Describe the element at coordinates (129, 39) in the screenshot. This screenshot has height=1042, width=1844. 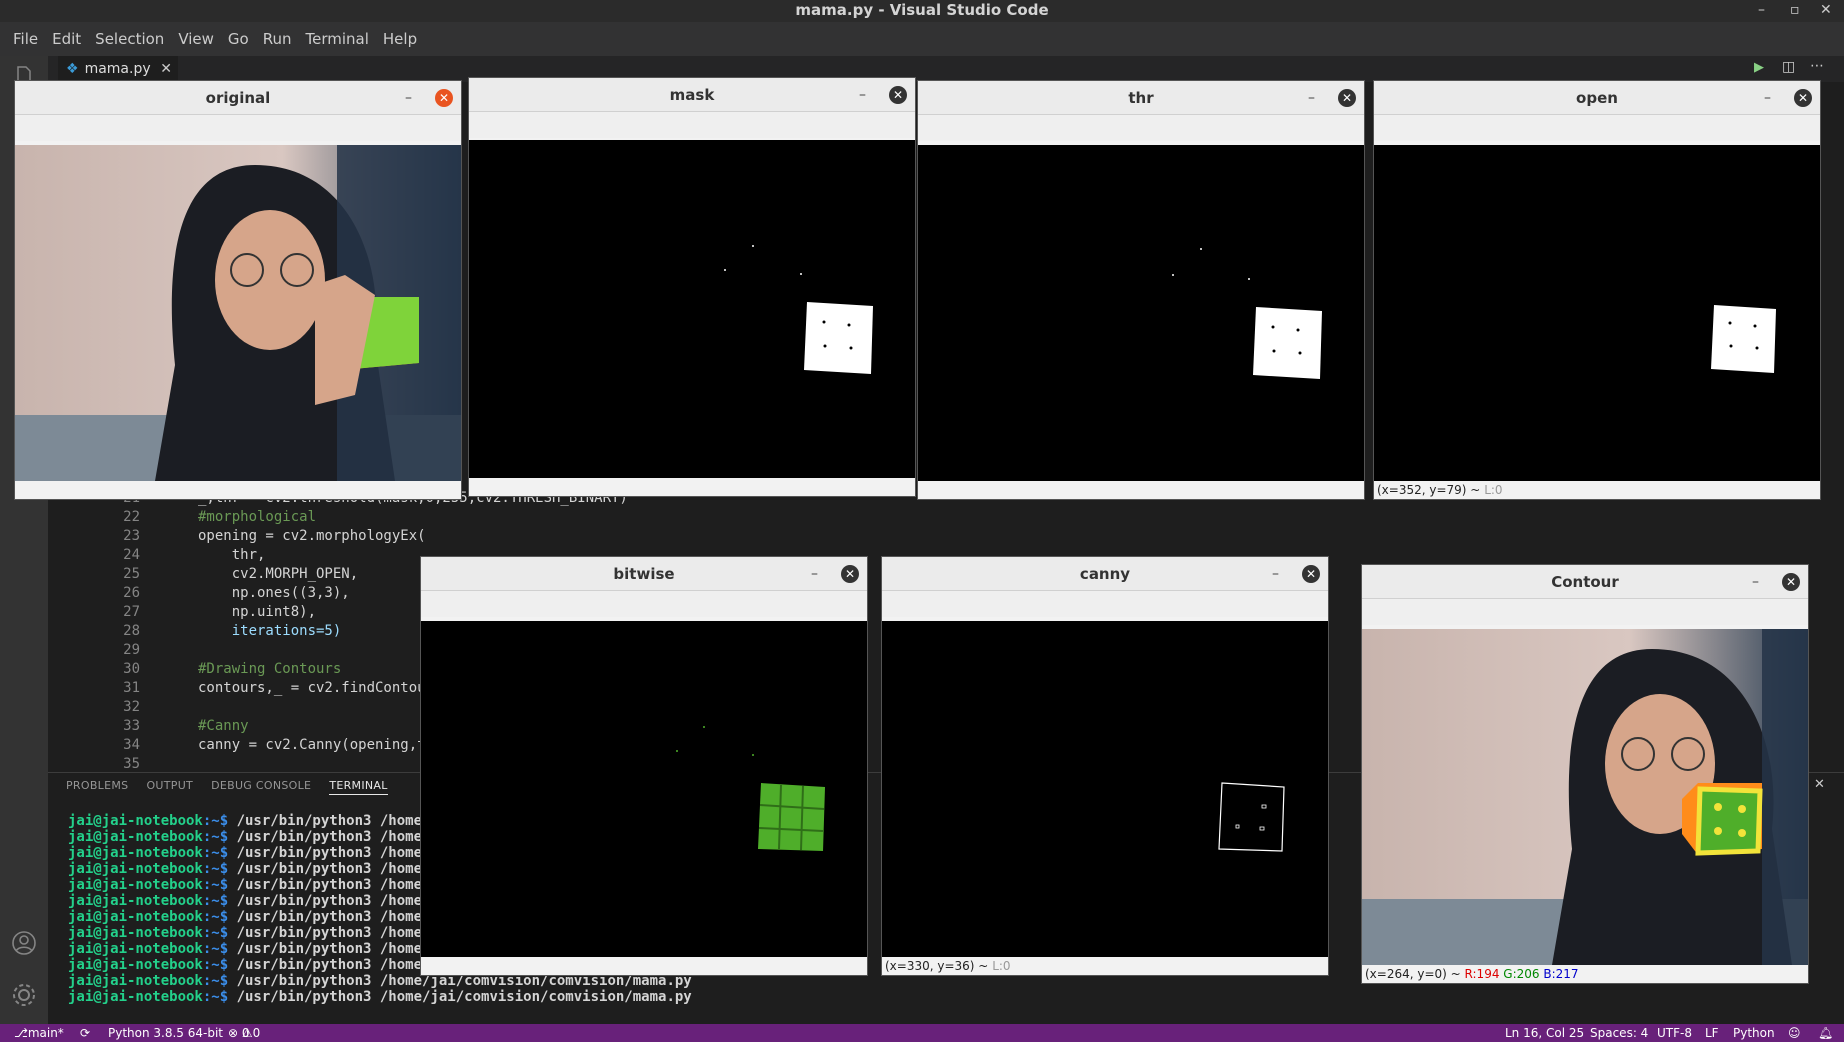
I see `menu-selection: Selection` at that location.